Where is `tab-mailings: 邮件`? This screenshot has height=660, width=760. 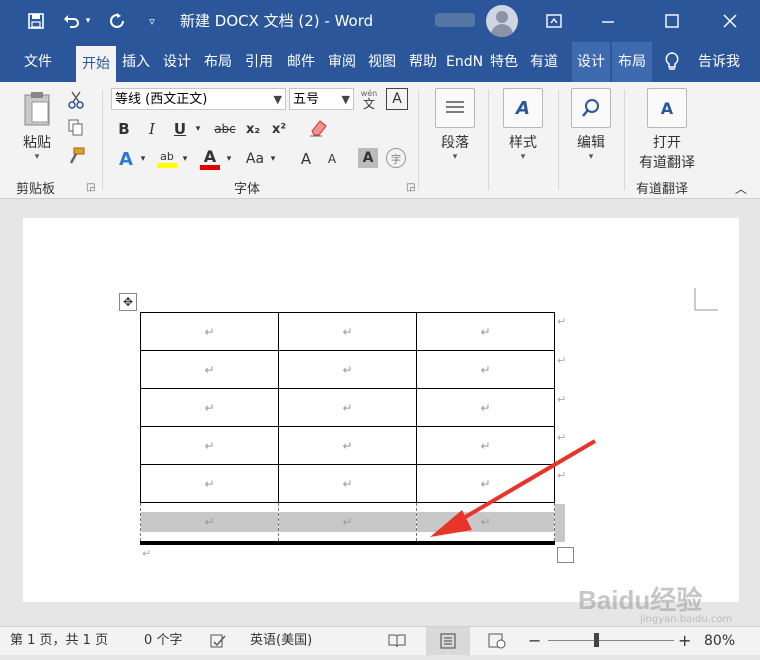 tab-mailings: 邮件 is located at coordinates (301, 62).